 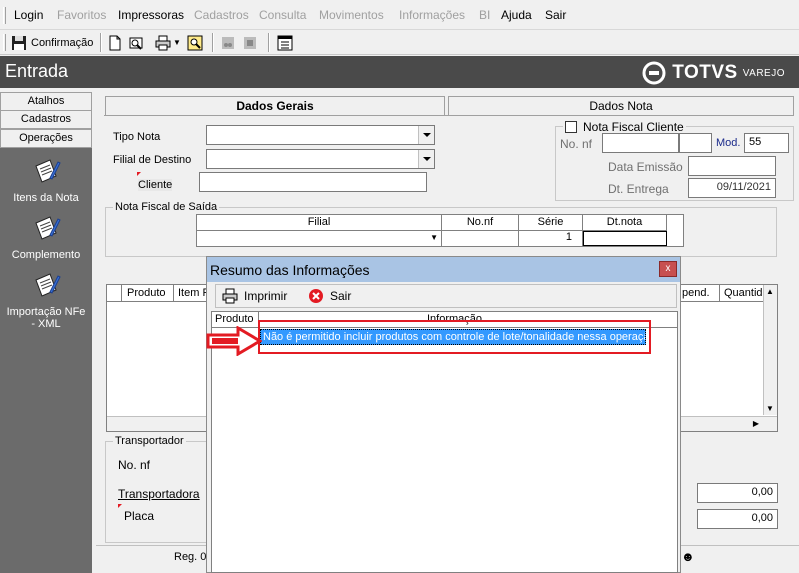 I want to click on transportadora-link: Transportadora, so click(x=159, y=494).